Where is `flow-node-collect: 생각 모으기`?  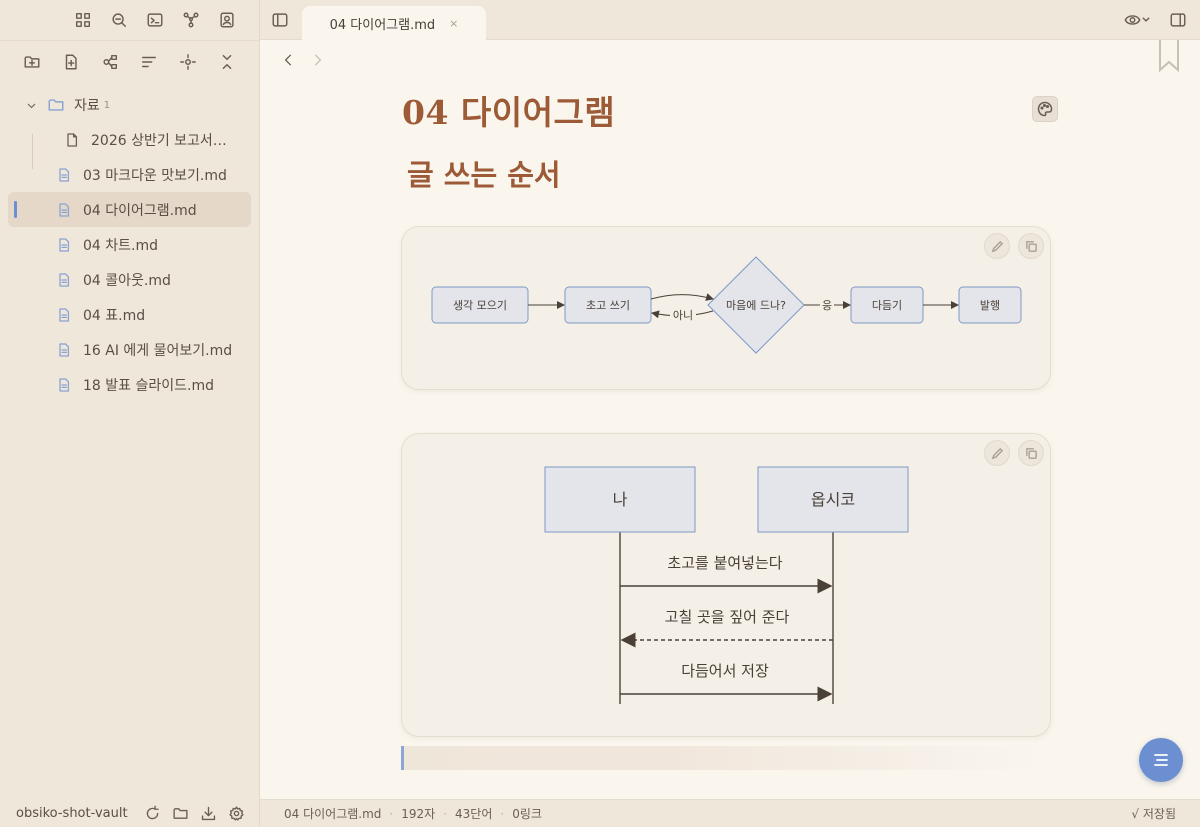 flow-node-collect: 생각 모으기 is located at coordinates (480, 305).